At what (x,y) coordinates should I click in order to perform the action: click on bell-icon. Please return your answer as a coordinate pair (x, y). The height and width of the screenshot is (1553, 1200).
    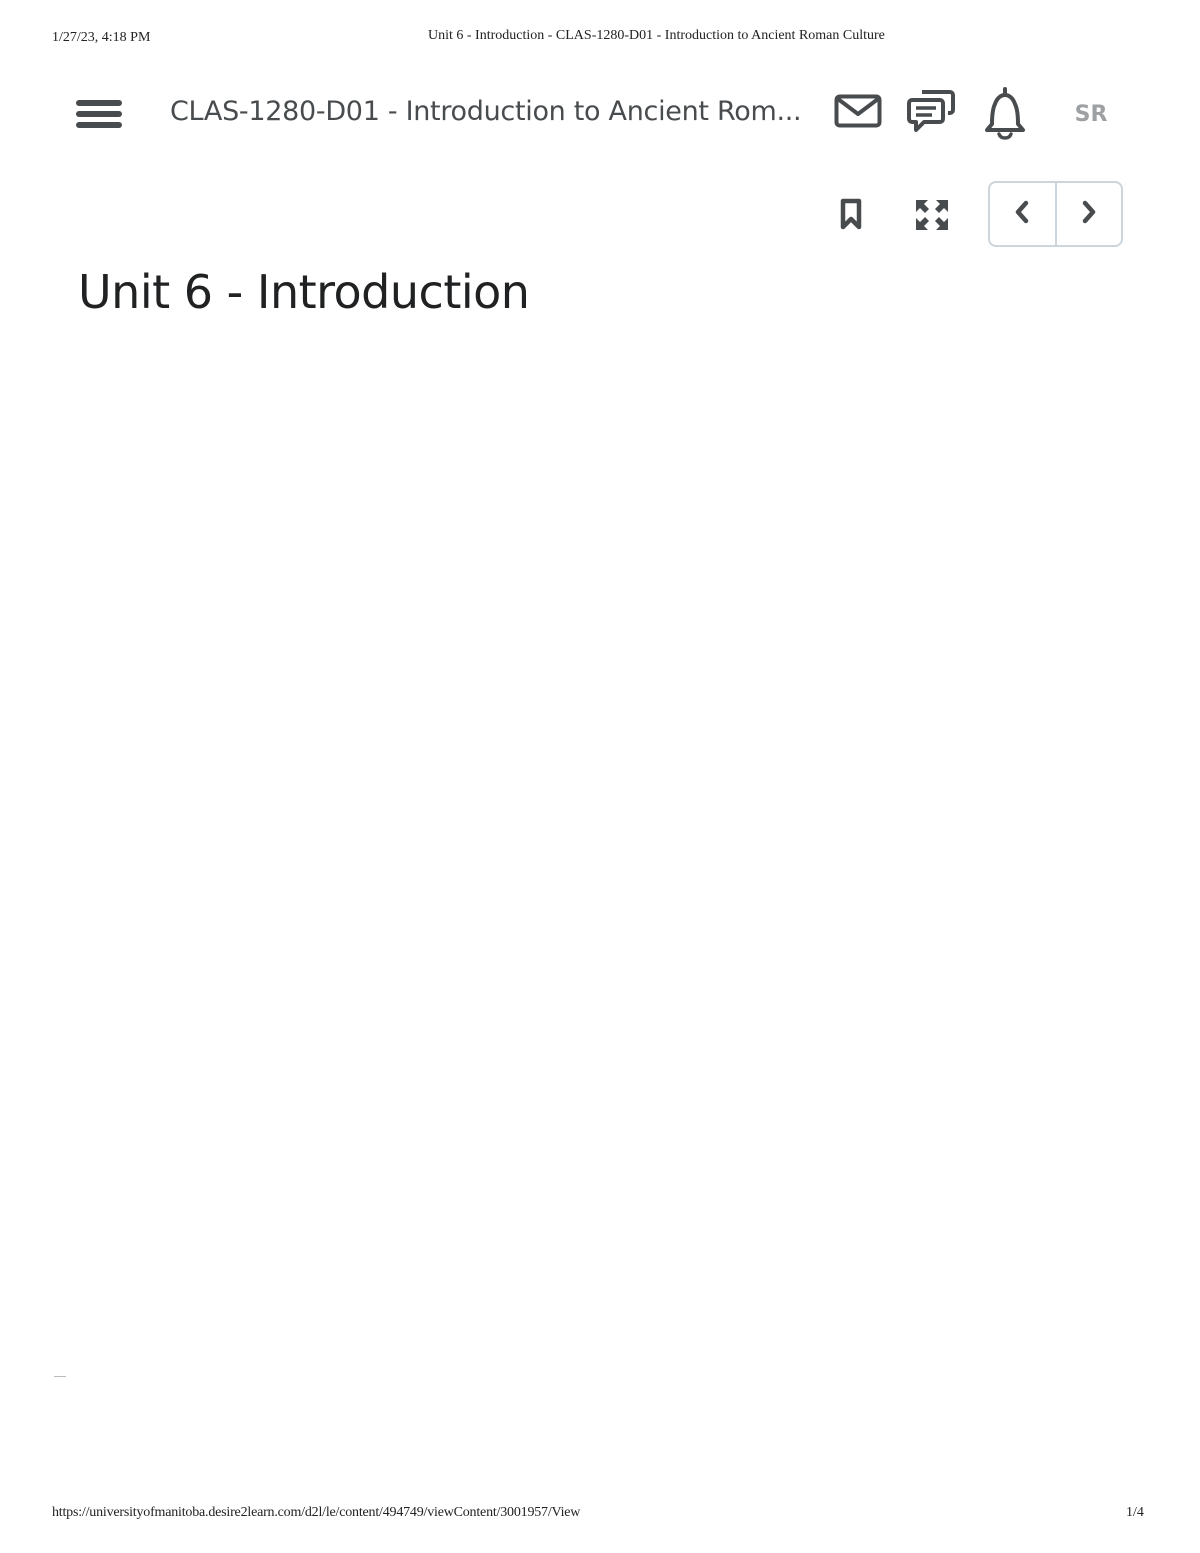
    Looking at the image, I should click on (1005, 115).